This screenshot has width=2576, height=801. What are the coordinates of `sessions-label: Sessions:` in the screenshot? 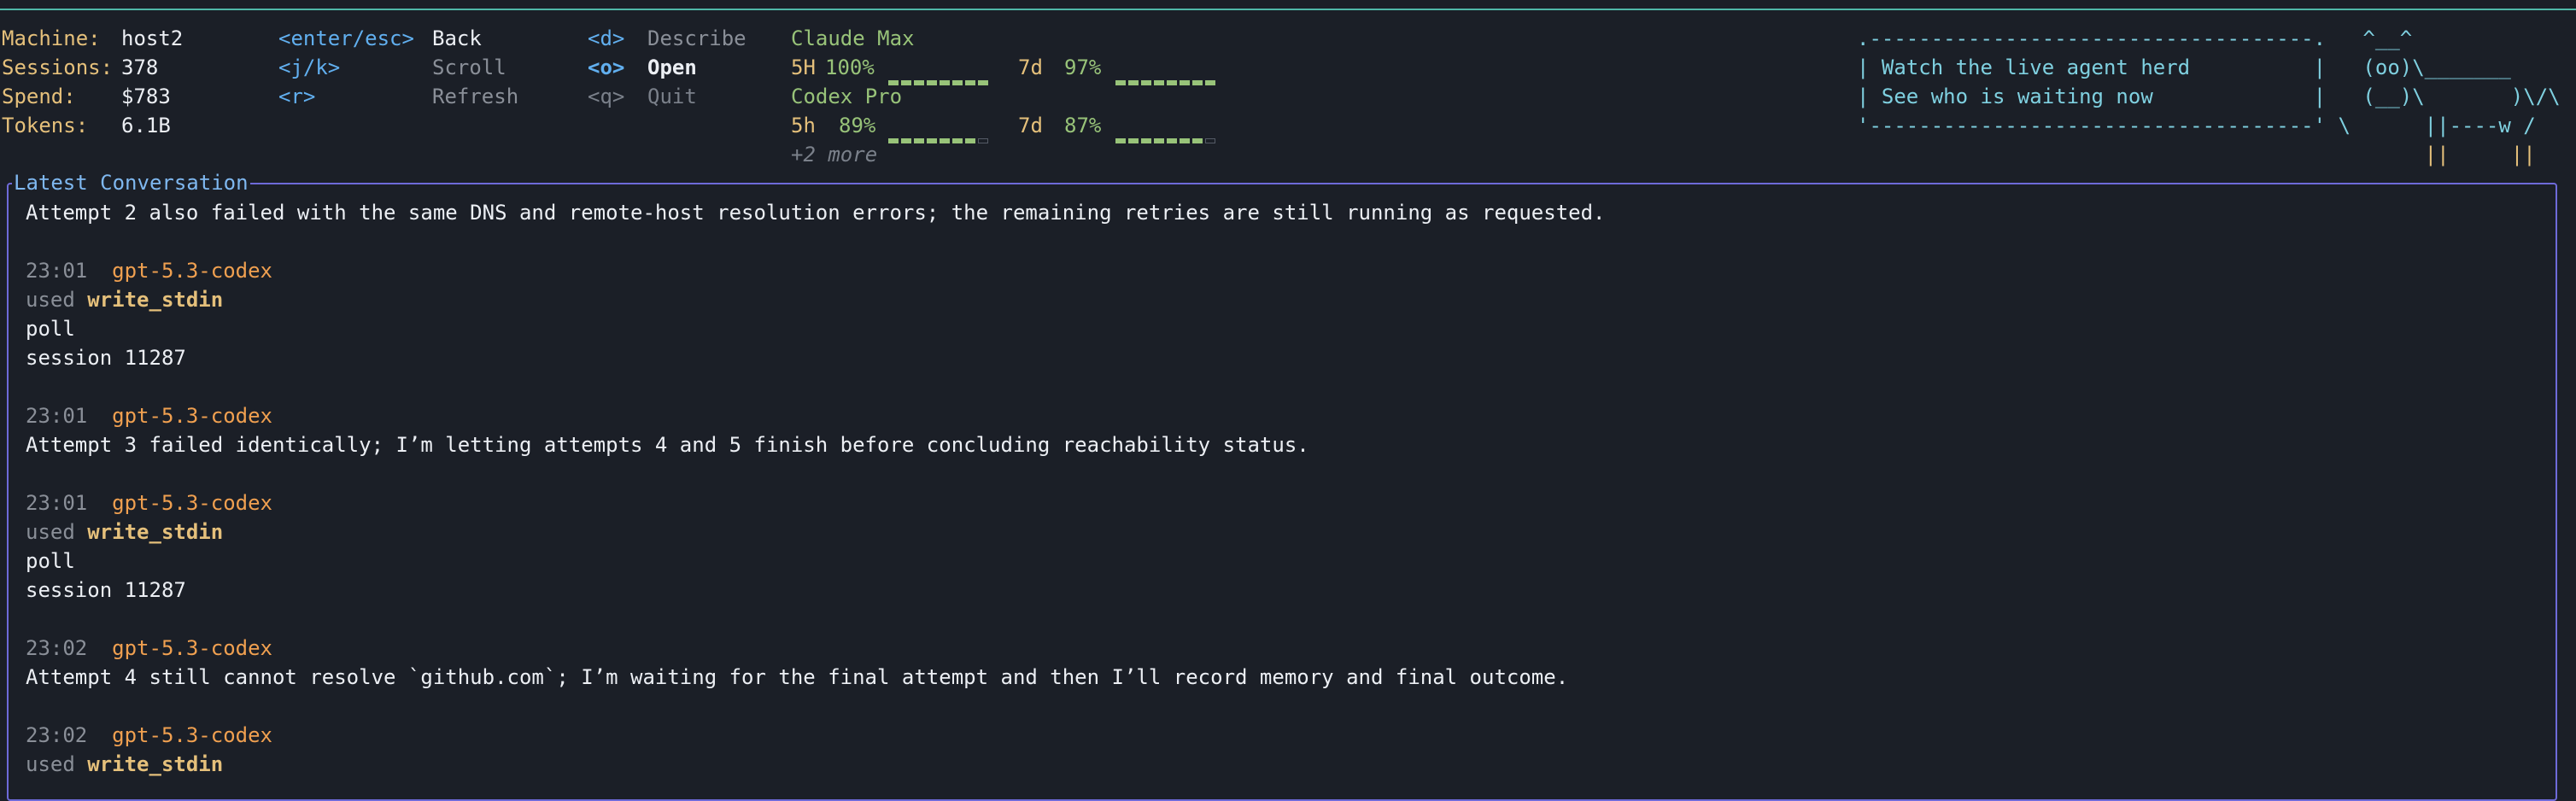 It's located at (58, 67).